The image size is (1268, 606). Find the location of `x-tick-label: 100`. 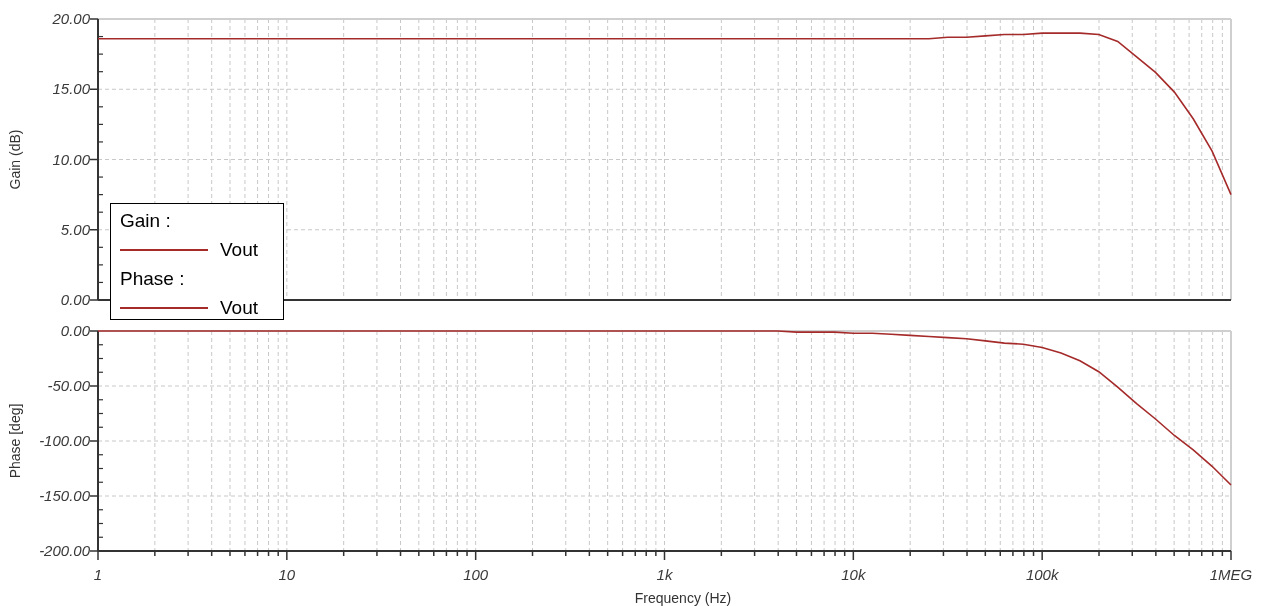

x-tick-label: 100 is located at coordinates (476, 574).